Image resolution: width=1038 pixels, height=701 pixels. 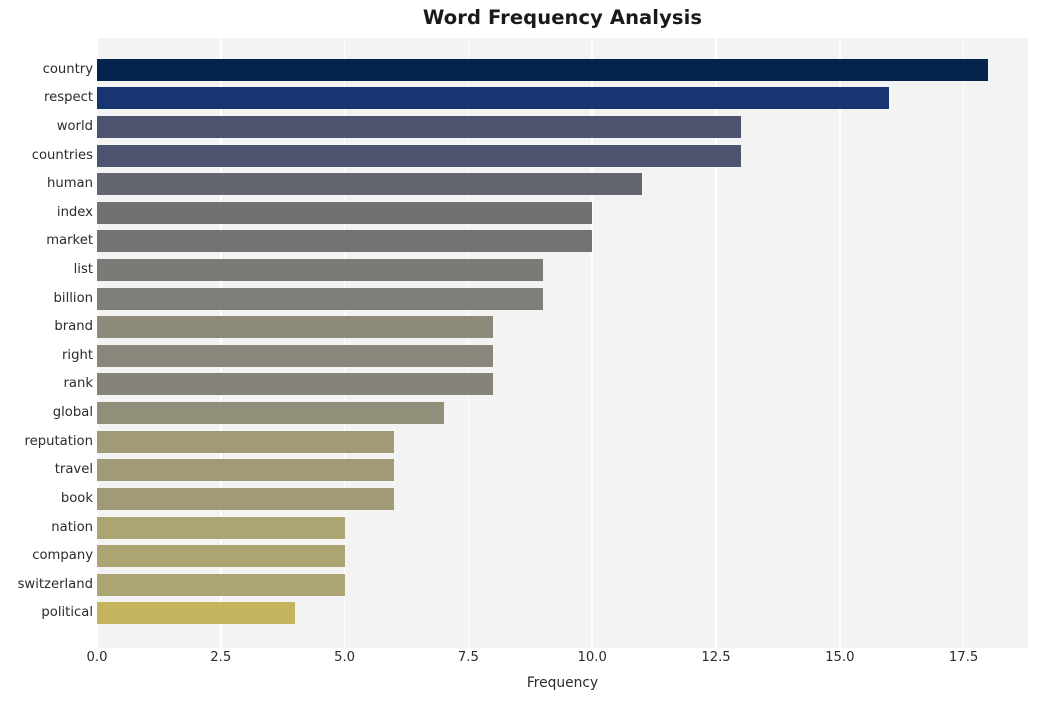 What do you see at coordinates (62, 556) in the screenshot?
I see `y-tick-label-company: company` at bounding box center [62, 556].